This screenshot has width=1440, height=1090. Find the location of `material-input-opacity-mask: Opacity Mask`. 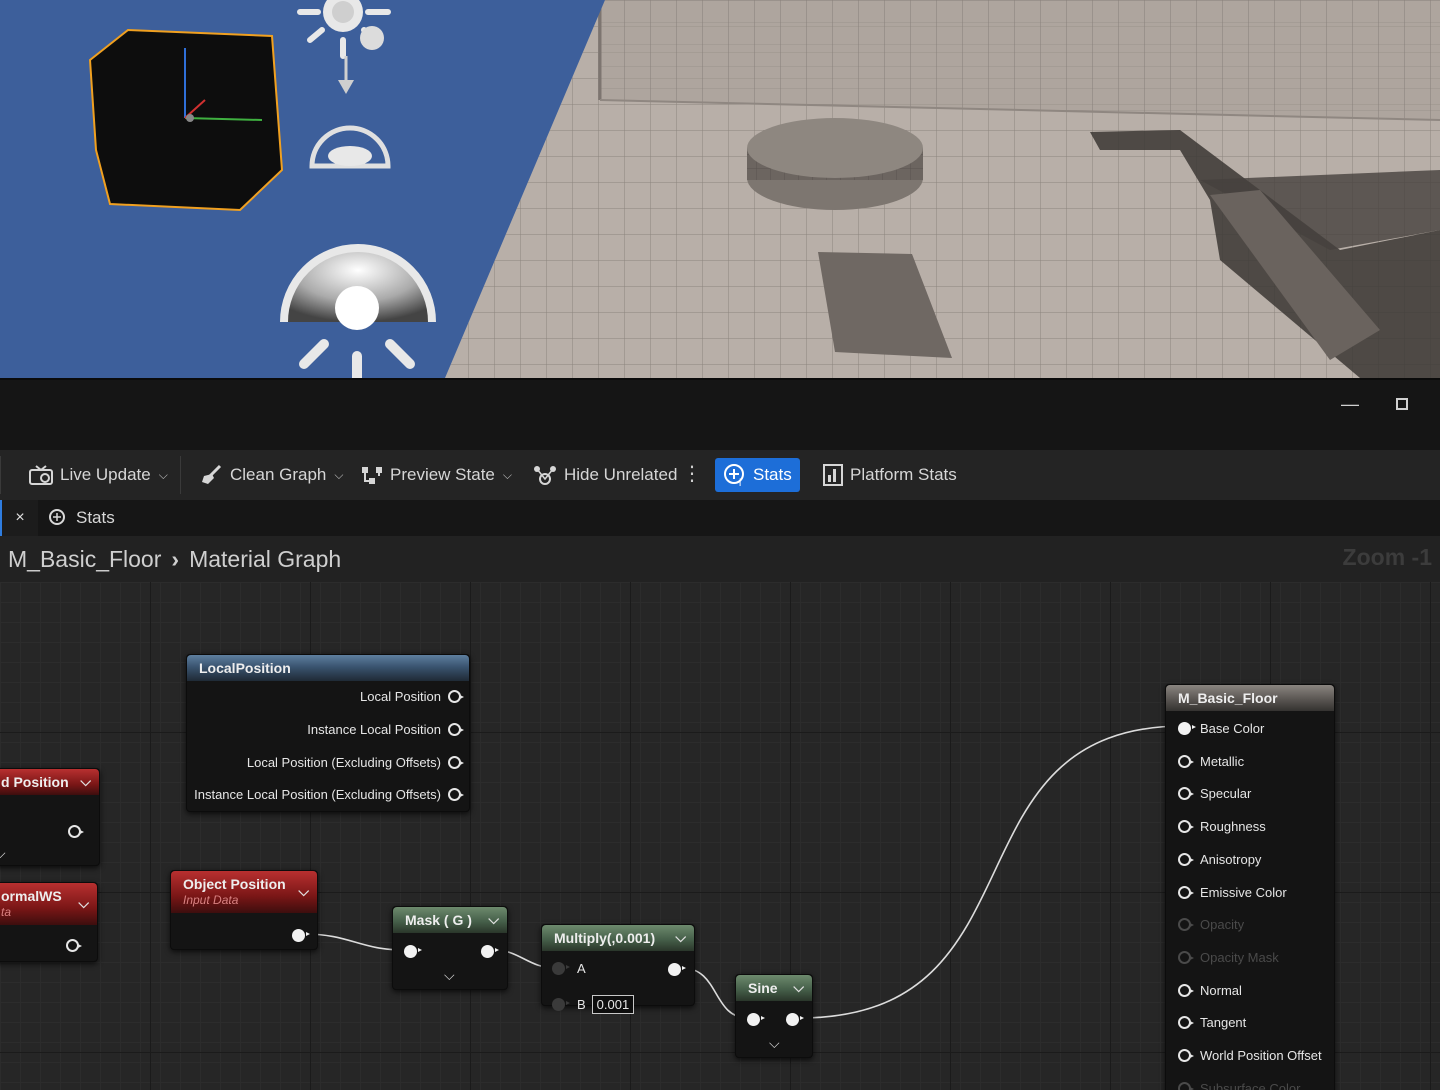

material-input-opacity-mask: Opacity Mask is located at coordinates (1228, 957).